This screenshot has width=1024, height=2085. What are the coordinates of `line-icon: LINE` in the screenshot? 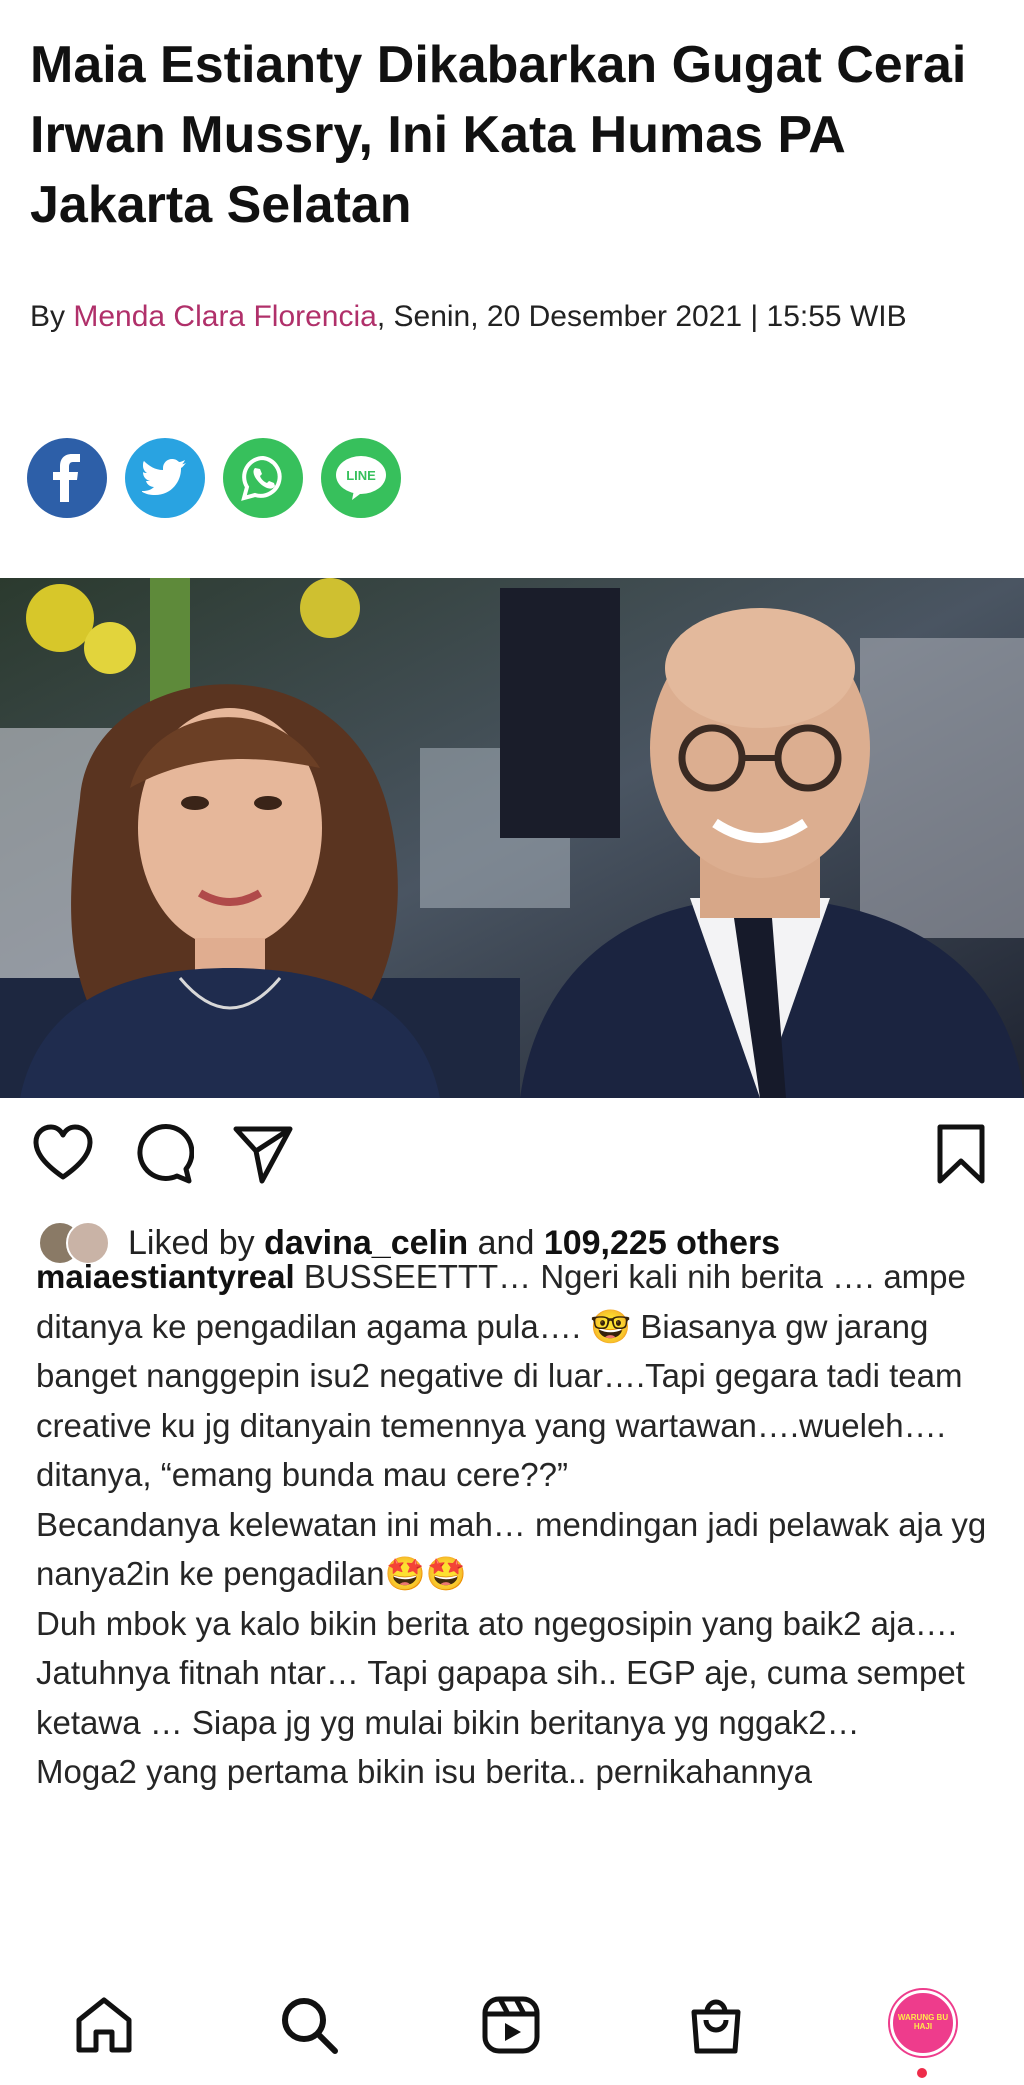 It's located at (361, 478).